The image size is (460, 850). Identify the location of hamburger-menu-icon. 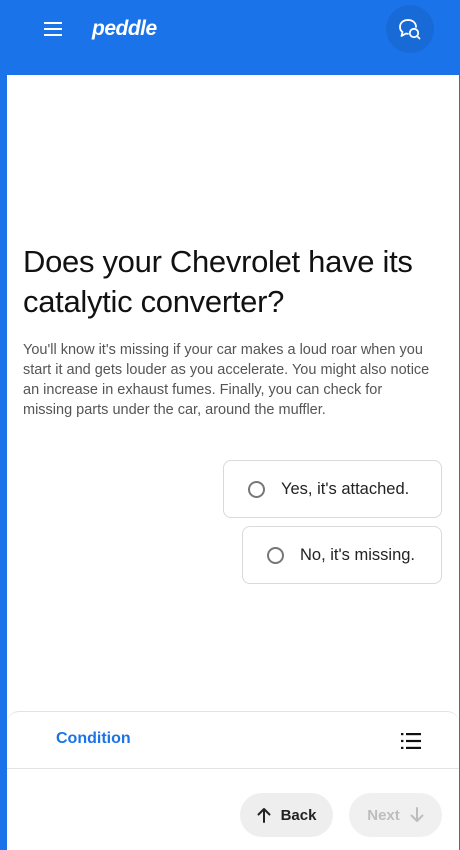
(53, 29).